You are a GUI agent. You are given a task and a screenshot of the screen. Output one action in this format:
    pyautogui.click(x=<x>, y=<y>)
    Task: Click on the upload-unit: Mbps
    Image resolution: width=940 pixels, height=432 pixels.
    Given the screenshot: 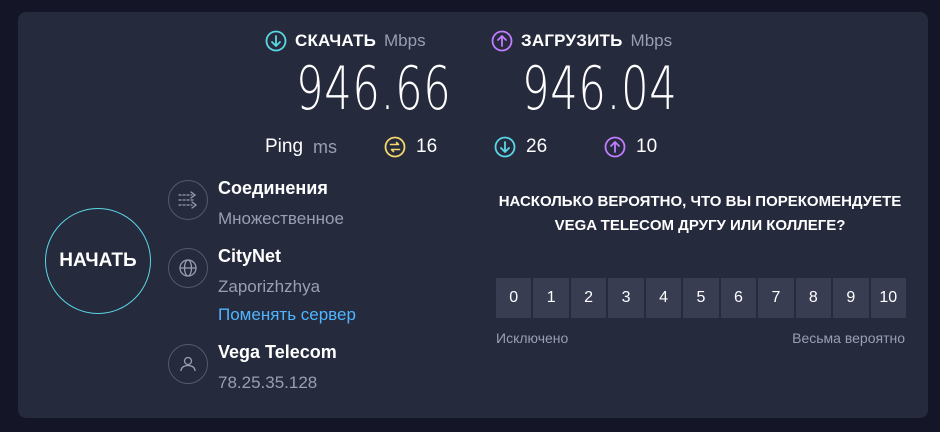 What is the action you would take?
    pyautogui.click(x=651, y=40)
    